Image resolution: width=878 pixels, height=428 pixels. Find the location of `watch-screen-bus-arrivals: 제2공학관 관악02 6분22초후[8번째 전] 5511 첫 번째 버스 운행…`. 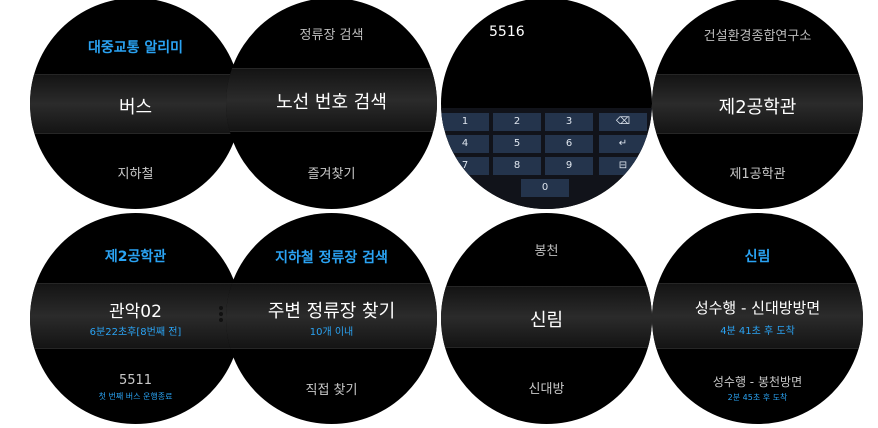

watch-screen-bus-arrivals: 제2공학관 관악02 6분22초후[8번째 전] 5511 첫 번째 버스 운행… is located at coordinates (135, 318).